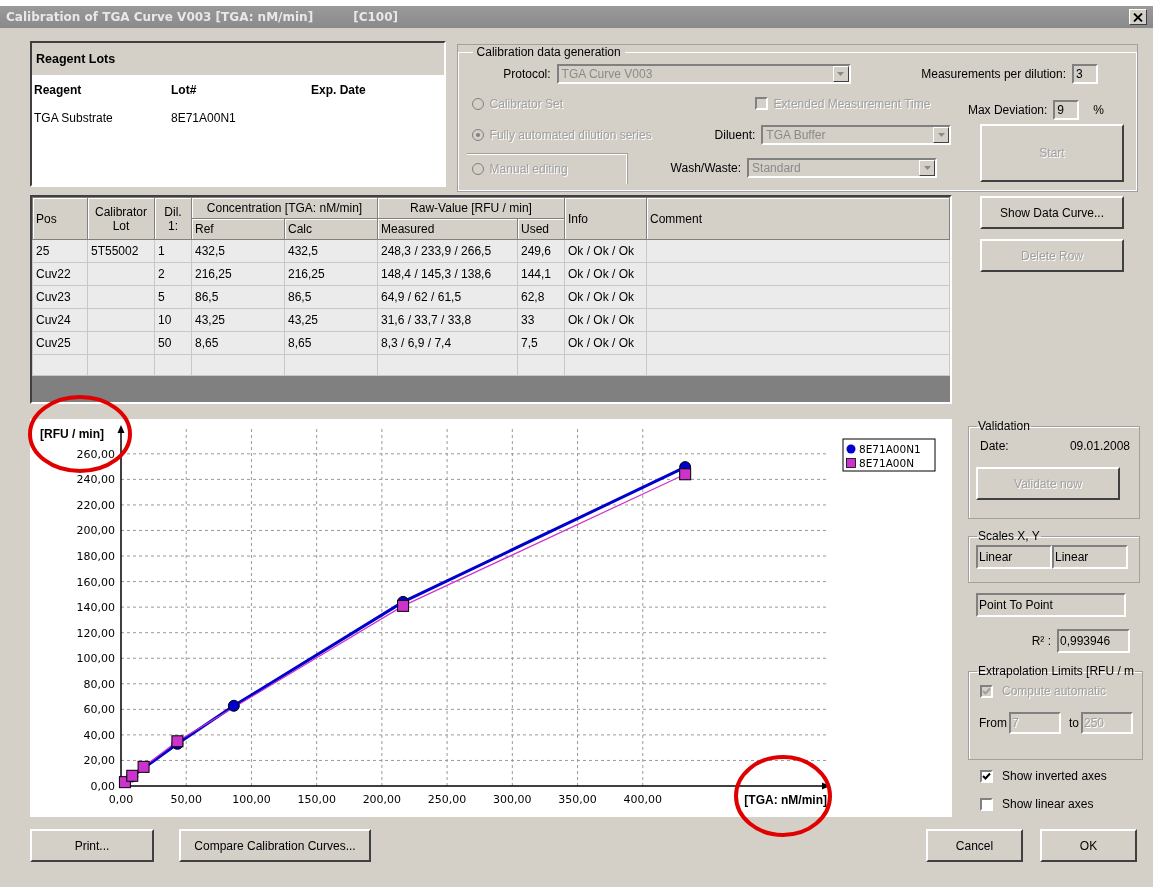  I want to click on column-group-header: Concentration [TGA: nM/min], so click(284, 208).